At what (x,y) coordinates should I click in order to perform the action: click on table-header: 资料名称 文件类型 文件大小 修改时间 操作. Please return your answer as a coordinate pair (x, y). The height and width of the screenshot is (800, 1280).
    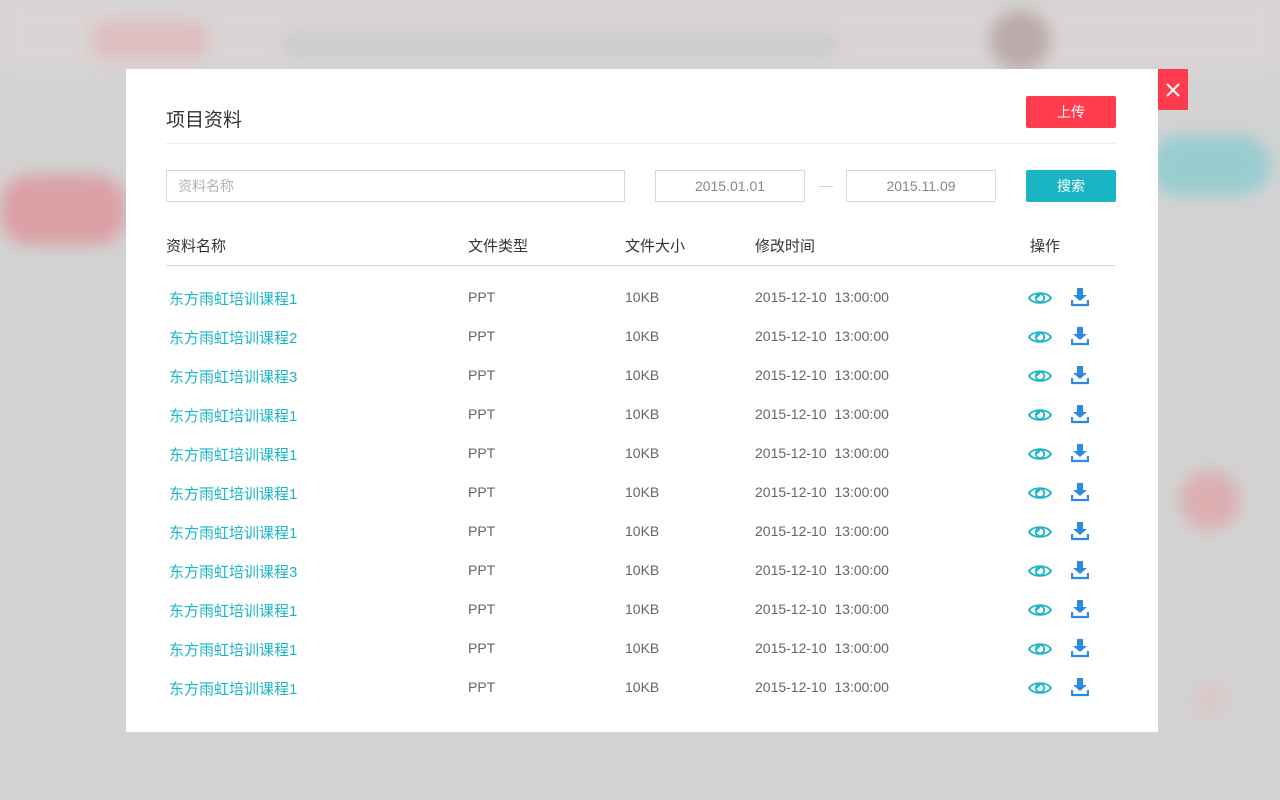
    Looking at the image, I should click on (641, 247).